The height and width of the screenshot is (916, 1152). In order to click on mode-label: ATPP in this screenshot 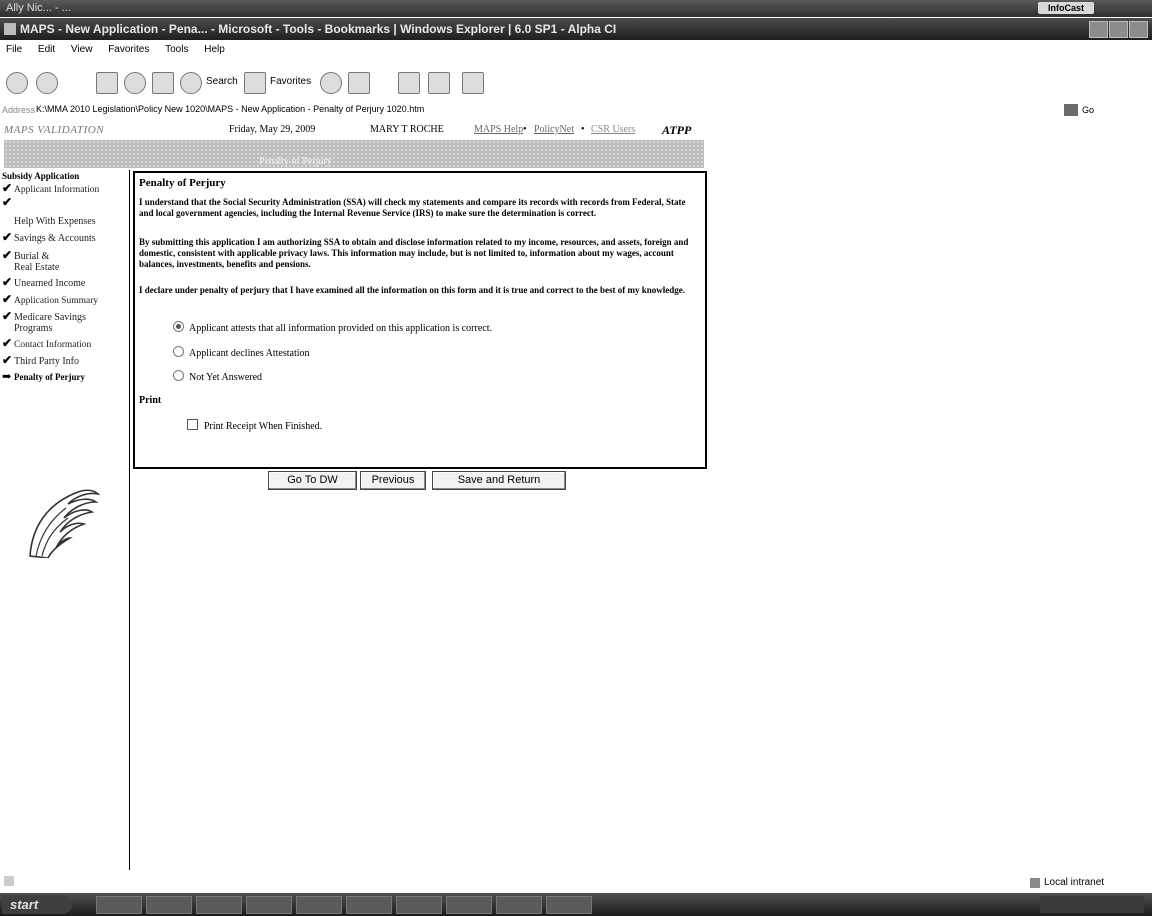, I will do `click(677, 130)`.